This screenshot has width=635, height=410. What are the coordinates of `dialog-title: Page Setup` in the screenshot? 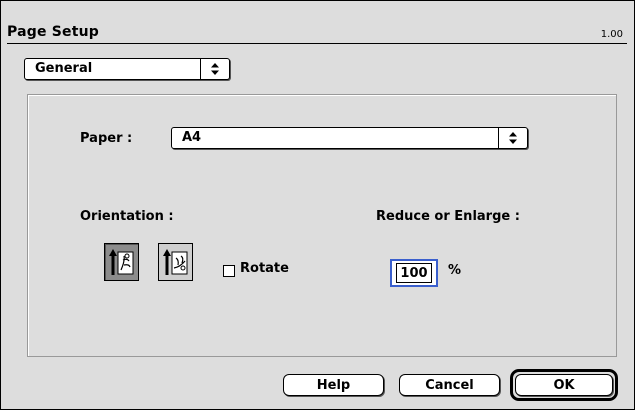 It's located at (53, 32).